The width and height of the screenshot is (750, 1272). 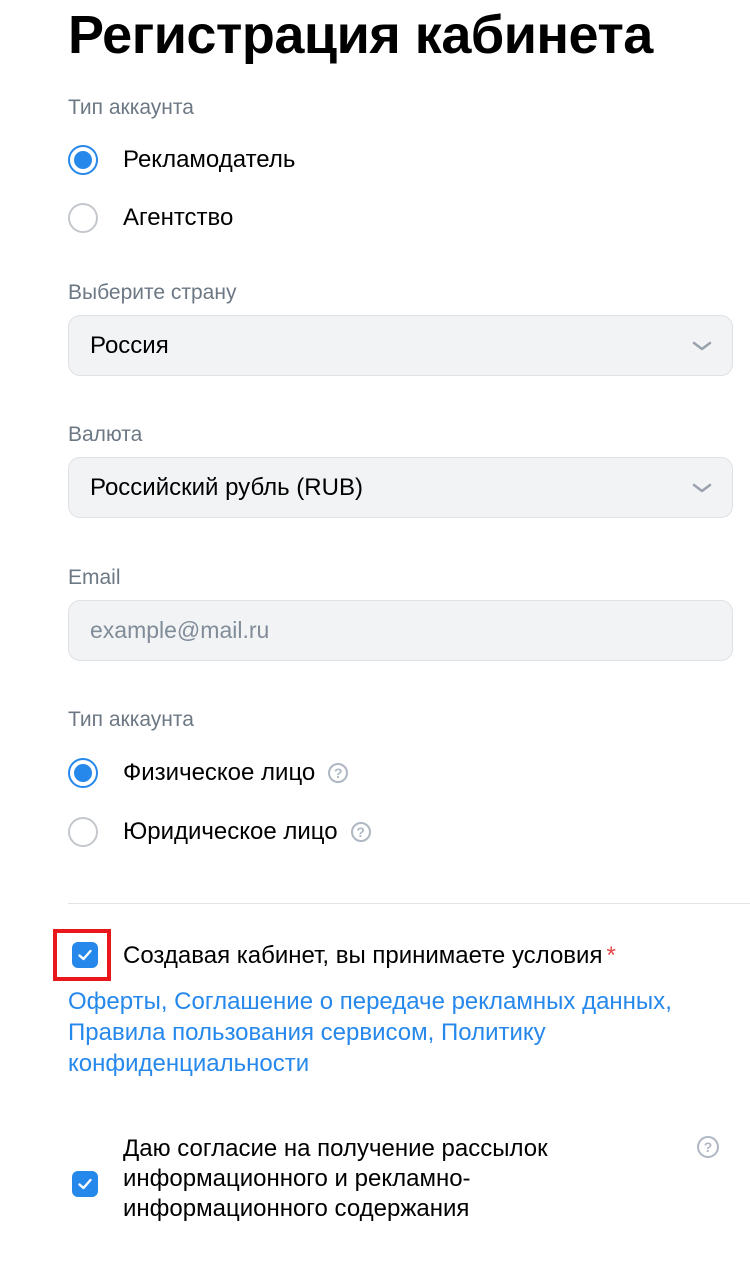 I want to click on divider, so click(x=409, y=903).